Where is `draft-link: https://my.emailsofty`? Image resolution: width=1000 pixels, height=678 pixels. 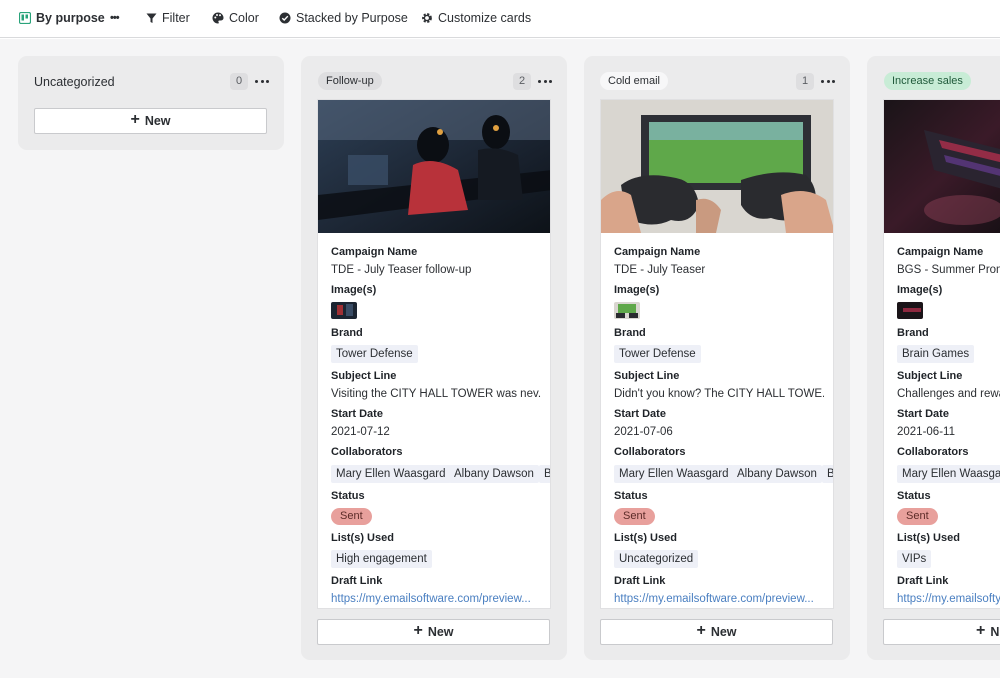 draft-link: https://my.emailsofty is located at coordinates (948, 599).